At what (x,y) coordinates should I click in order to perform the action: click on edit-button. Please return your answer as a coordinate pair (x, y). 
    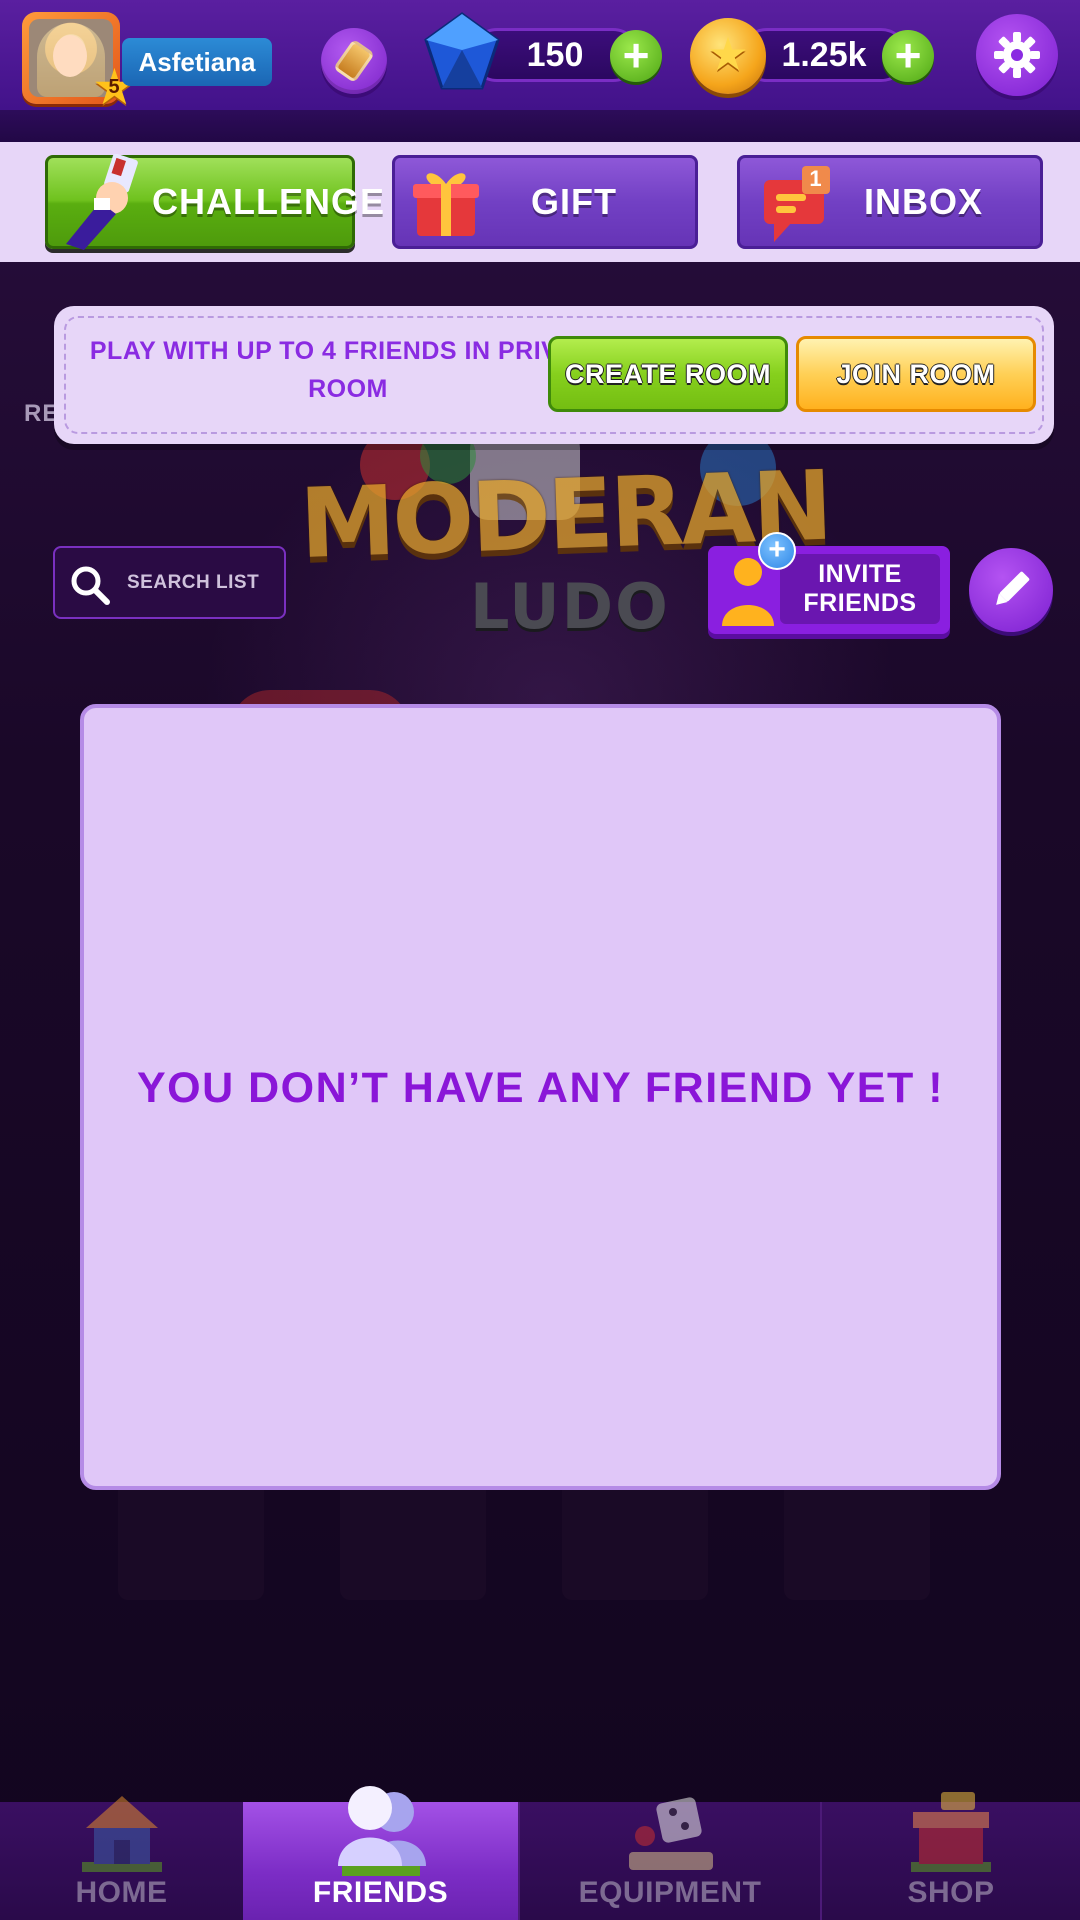
    Looking at the image, I should click on (1011, 590).